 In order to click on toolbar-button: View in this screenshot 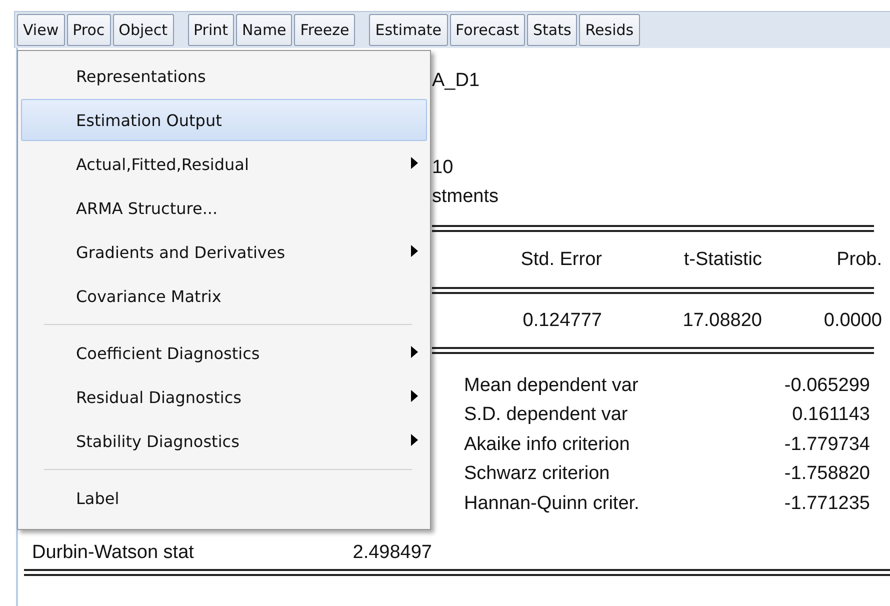, I will do `click(41, 30)`.